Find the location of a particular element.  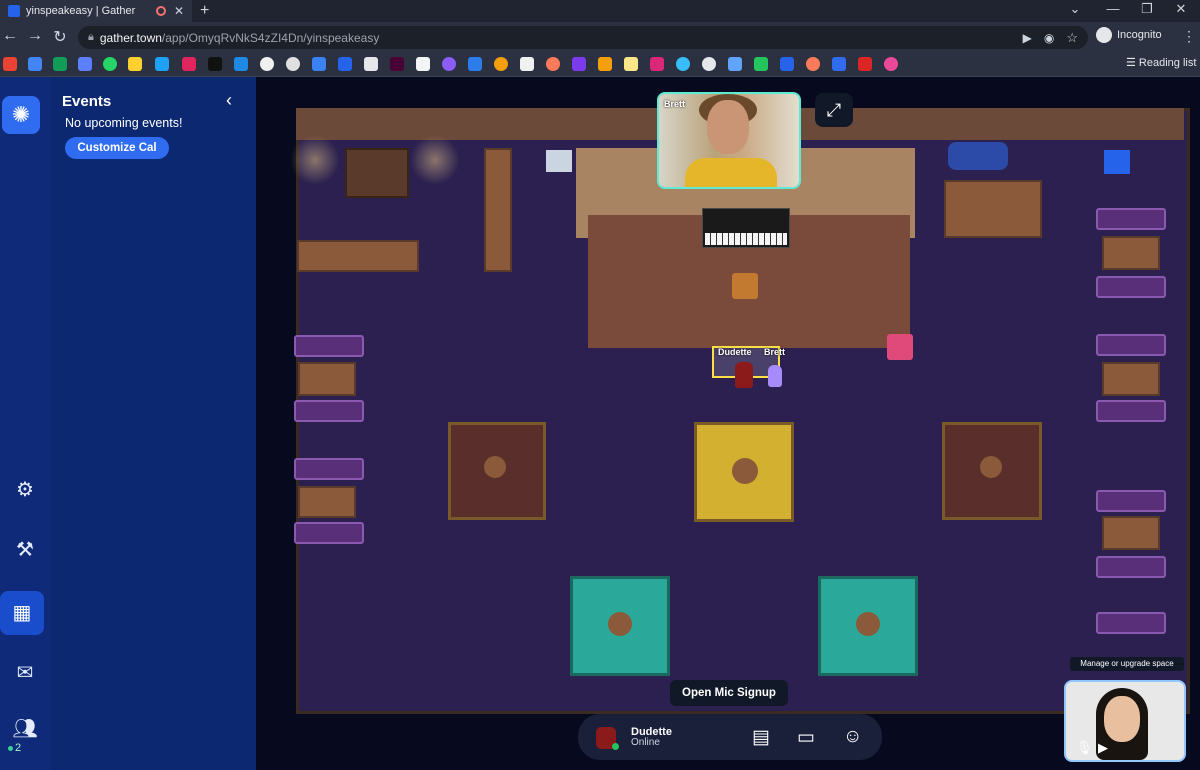

settings-gear-icon: ⚙ is located at coordinates (25, 490).